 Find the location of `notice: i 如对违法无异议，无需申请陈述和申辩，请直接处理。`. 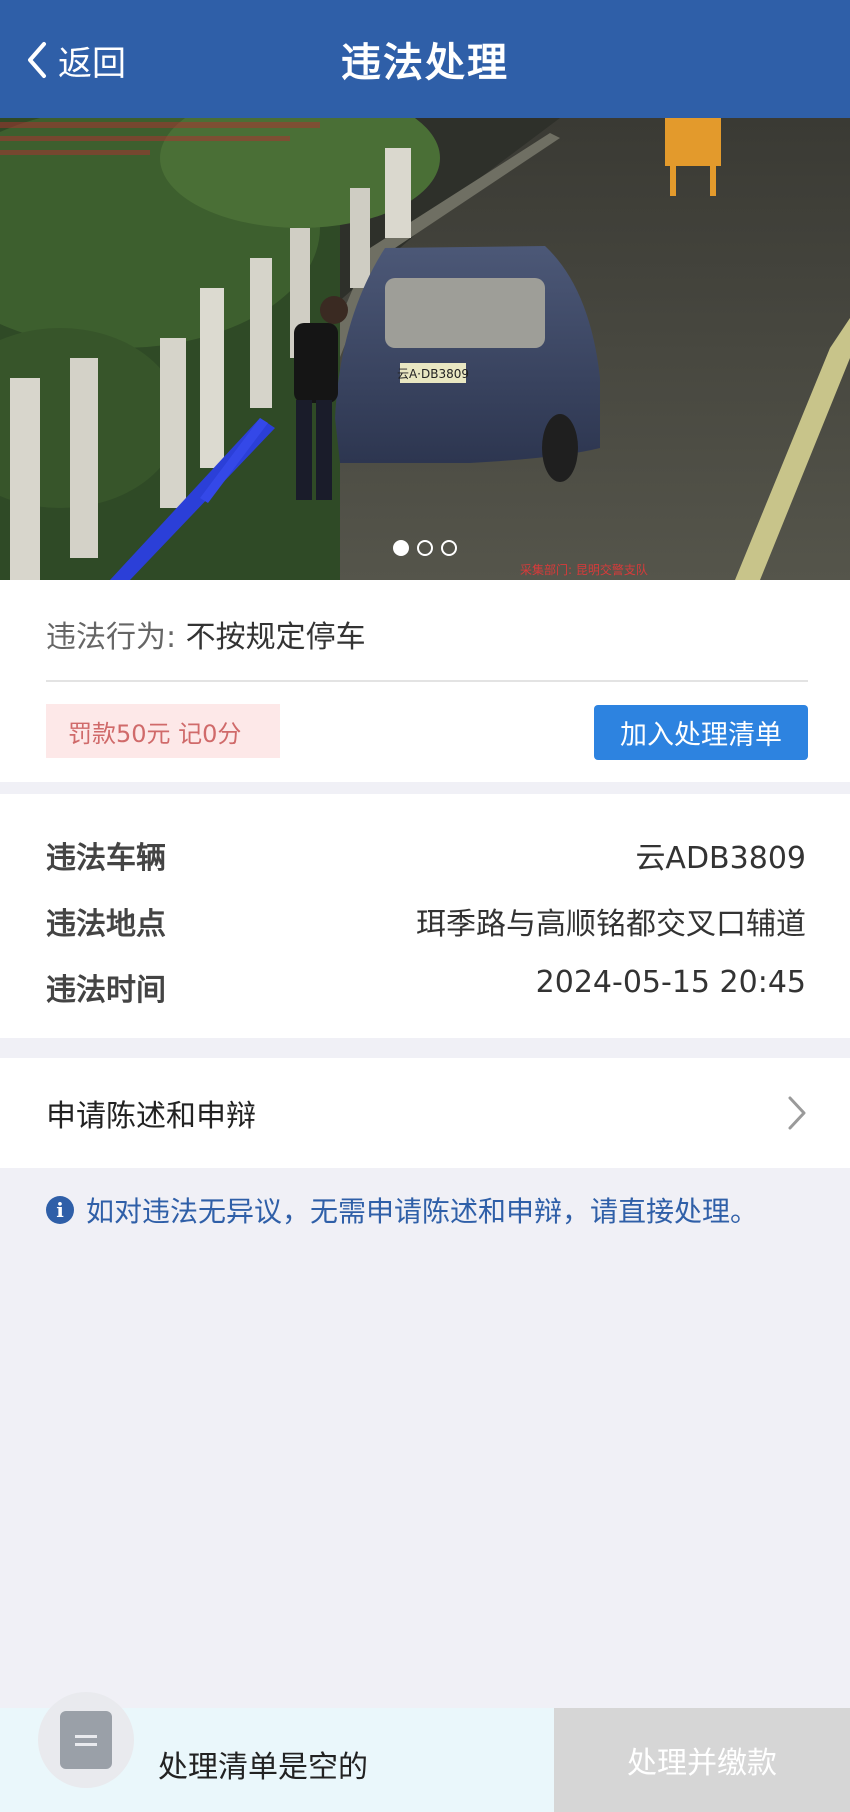

notice: i 如对违法无异议，无需申请陈述和申辩，请直接处理。 is located at coordinates (402, 1210).